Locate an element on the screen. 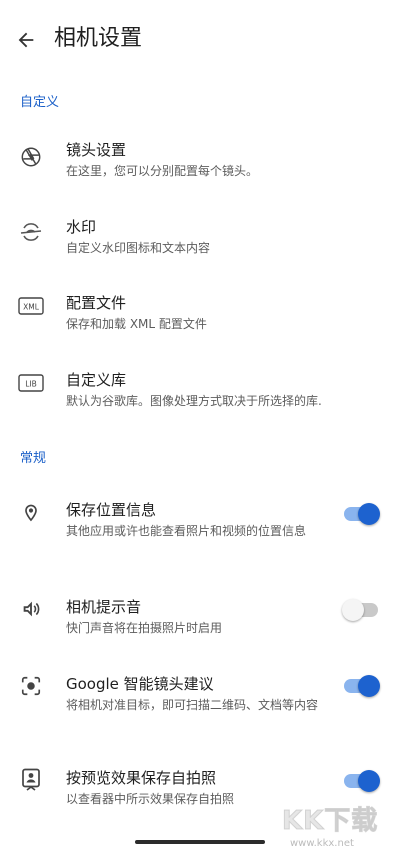 The image size is (400, 859). pref-summary: 将相机对准目标，即可扫描二维码、文档等内容 is located at coordinates (192, 705).